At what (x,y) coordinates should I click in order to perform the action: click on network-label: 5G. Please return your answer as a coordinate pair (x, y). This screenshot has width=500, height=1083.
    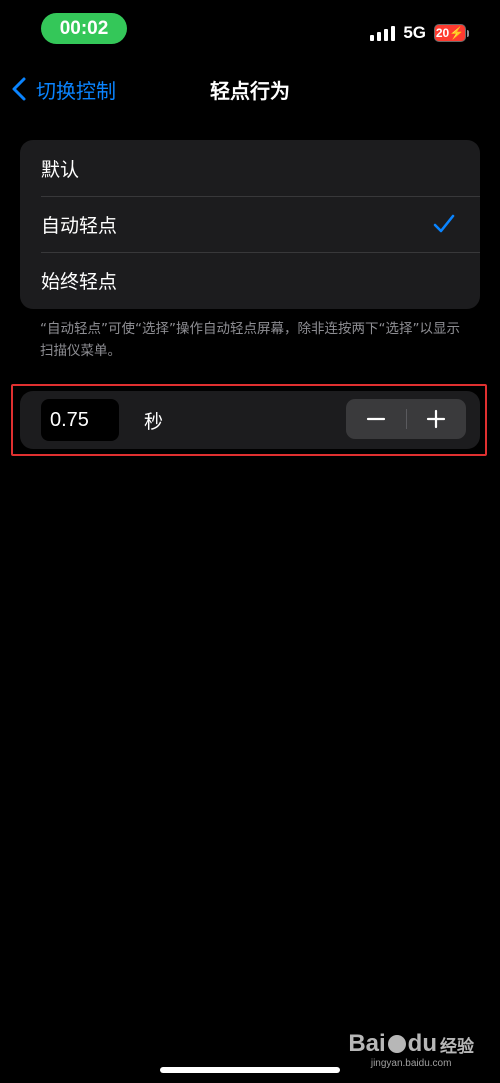
    Looking at the image, I should click on (414, 32).